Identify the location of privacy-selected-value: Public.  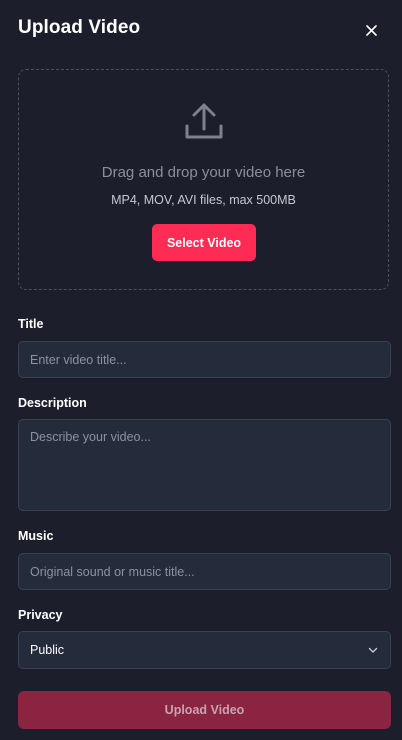
(47, 650).